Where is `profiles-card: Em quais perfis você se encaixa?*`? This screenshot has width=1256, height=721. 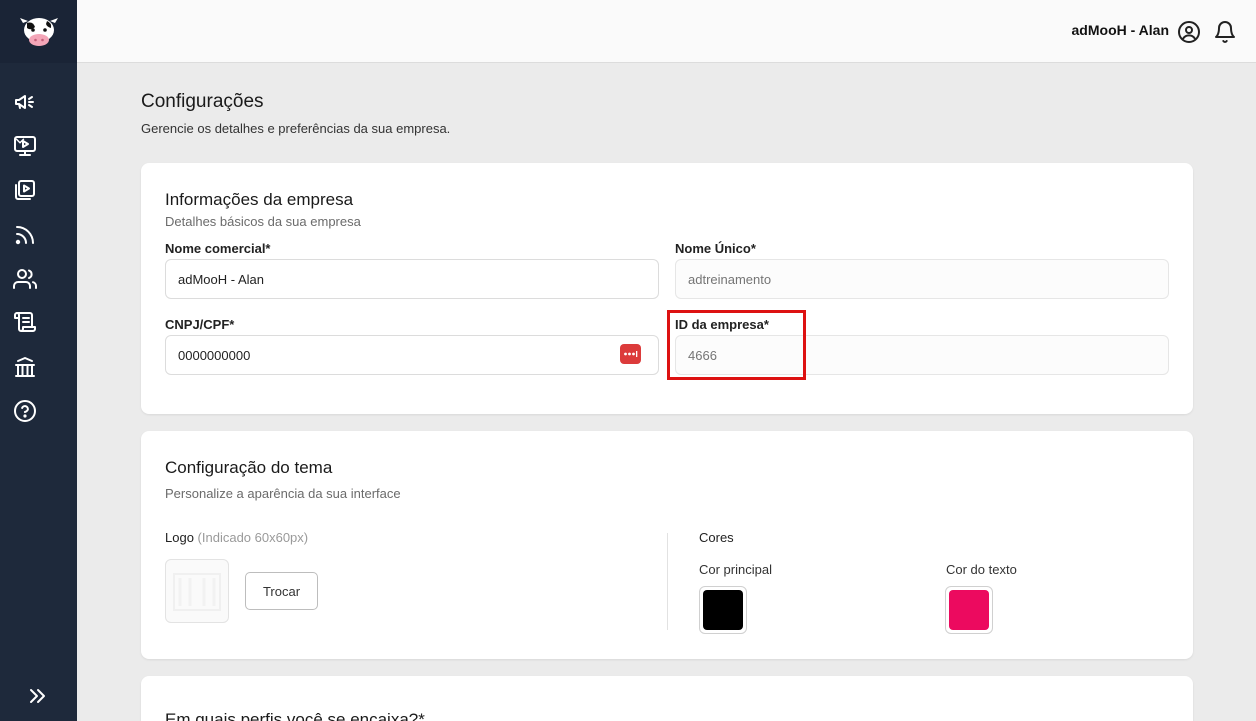
profiles-card: Em quais perfis você se encaixa?* is located at coordinates (667, 698).